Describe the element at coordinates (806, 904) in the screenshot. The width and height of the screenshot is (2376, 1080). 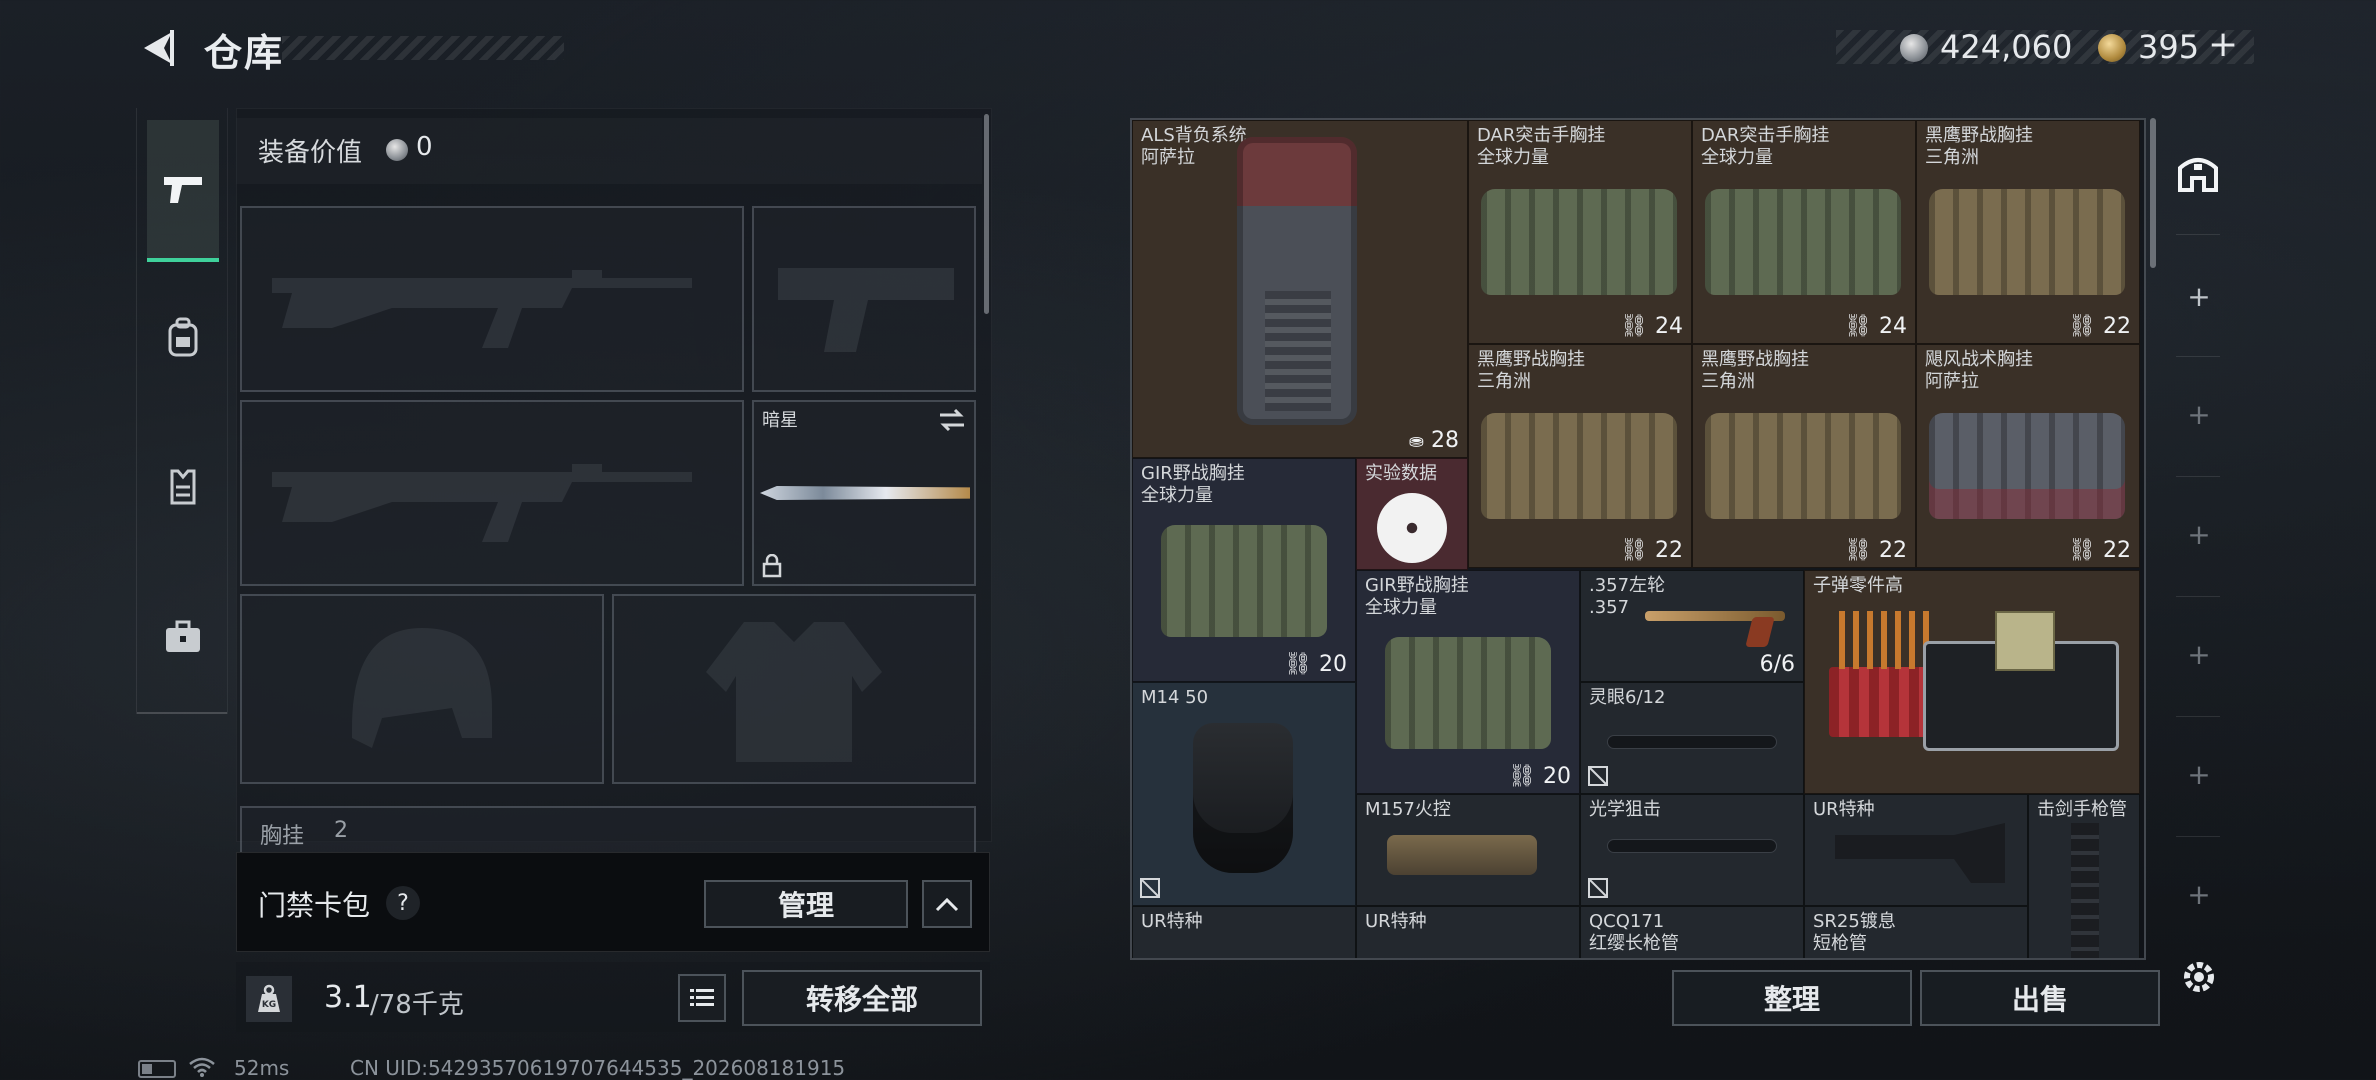
I see `manage-button: 管理` at that location.